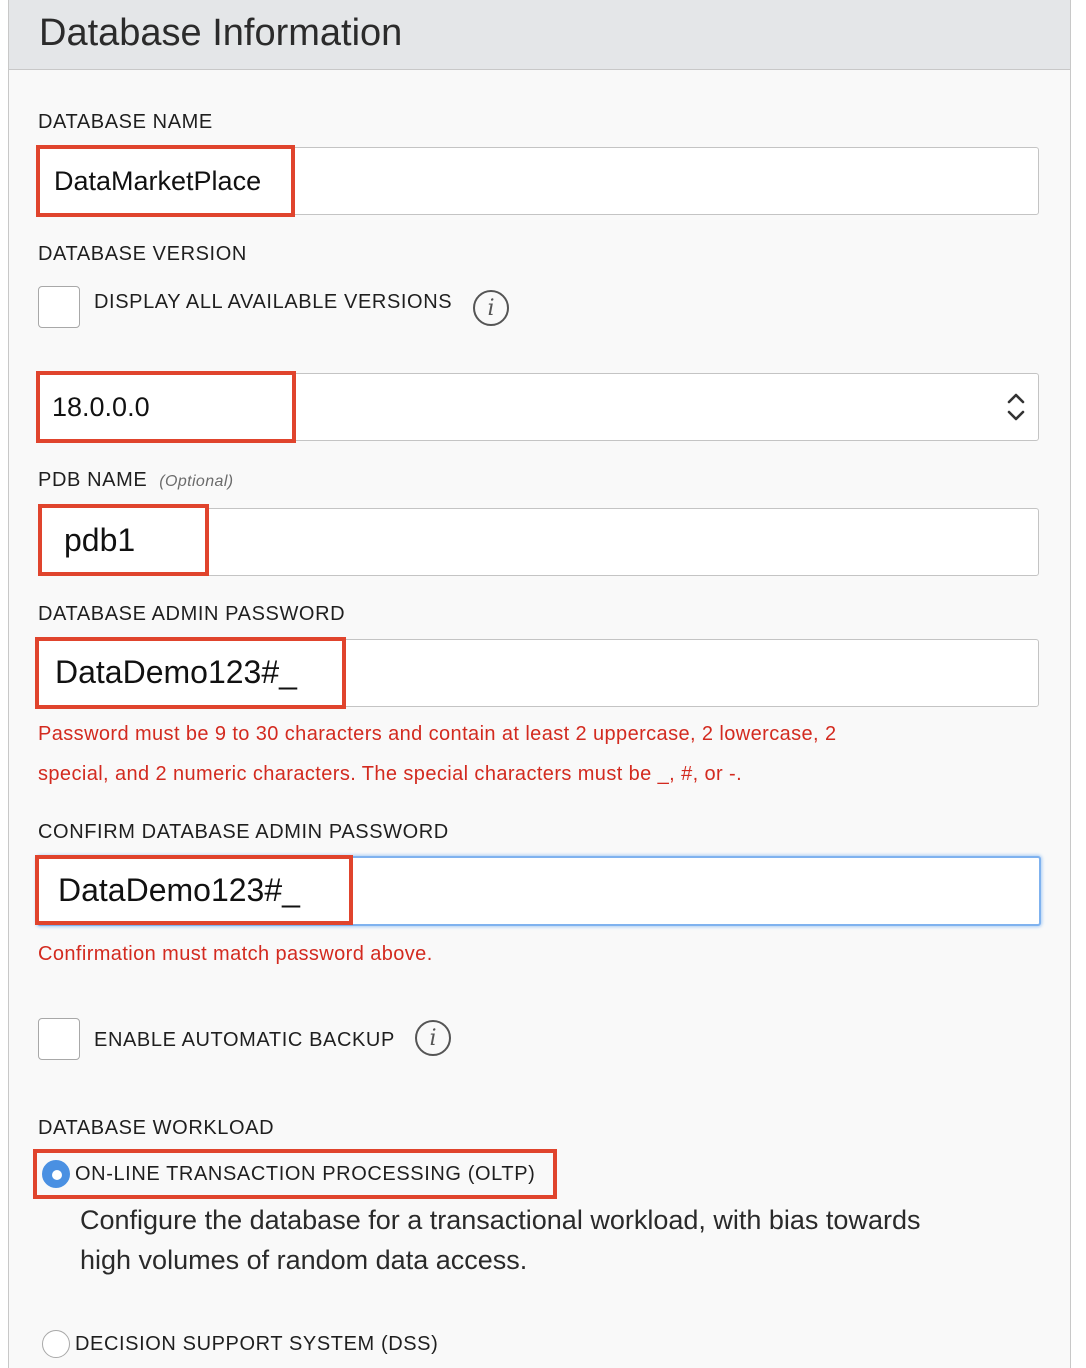 Image resolution: width=1086 pixels, height=1368 pixels. What do you see at coordinates (100, 540) in the screenshot?
I see `pdb-name-value: pdb1` at bounding box center [100, 540].